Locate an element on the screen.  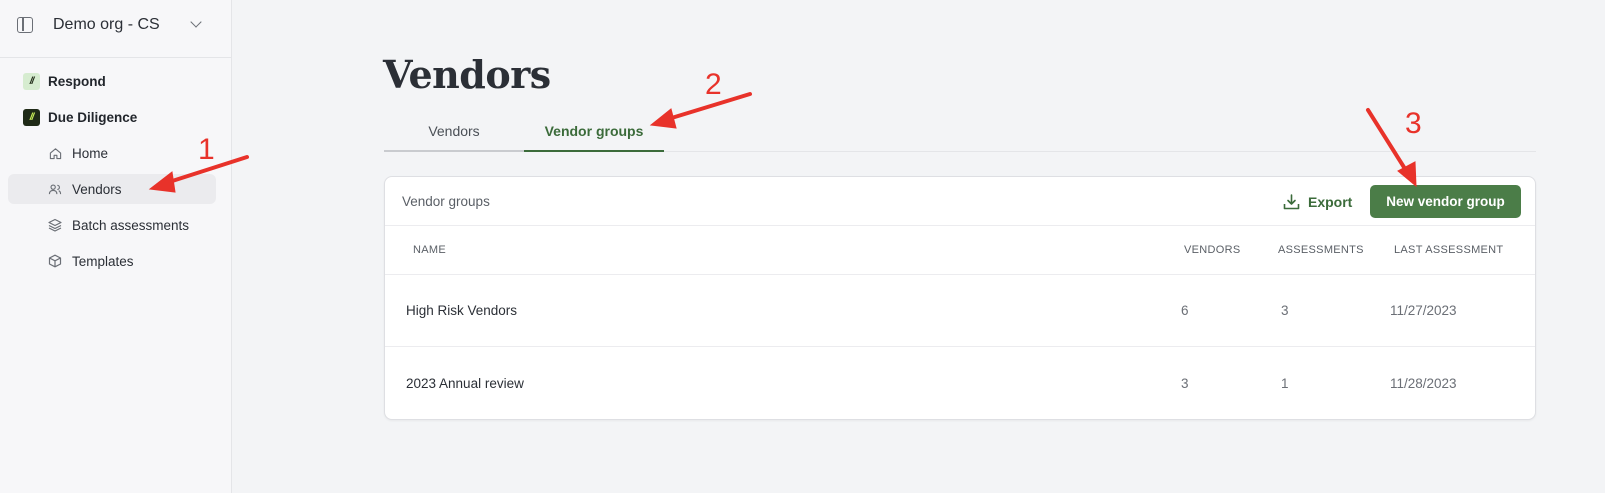
assessments-count: 1 is located at coordinates (1285, 383).